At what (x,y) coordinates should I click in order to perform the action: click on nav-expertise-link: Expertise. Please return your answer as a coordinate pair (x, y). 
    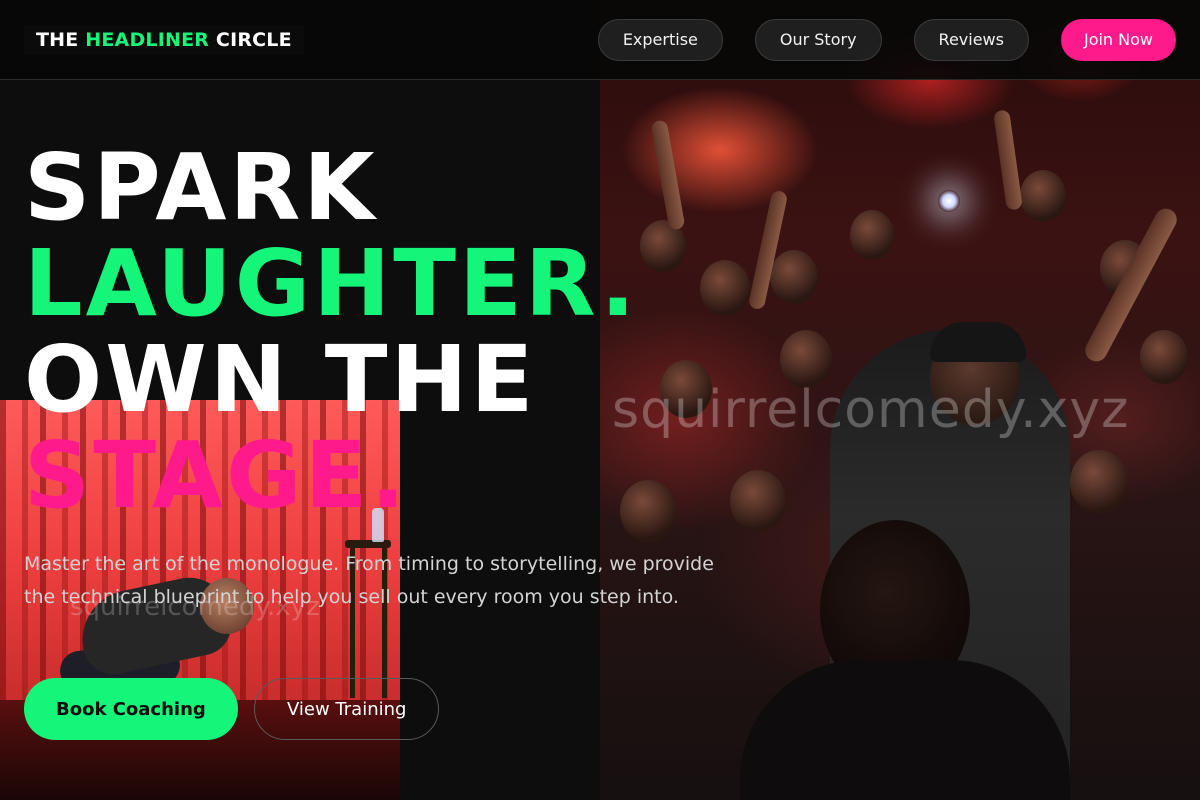
    Looking at the image, I should click on (660, 39).